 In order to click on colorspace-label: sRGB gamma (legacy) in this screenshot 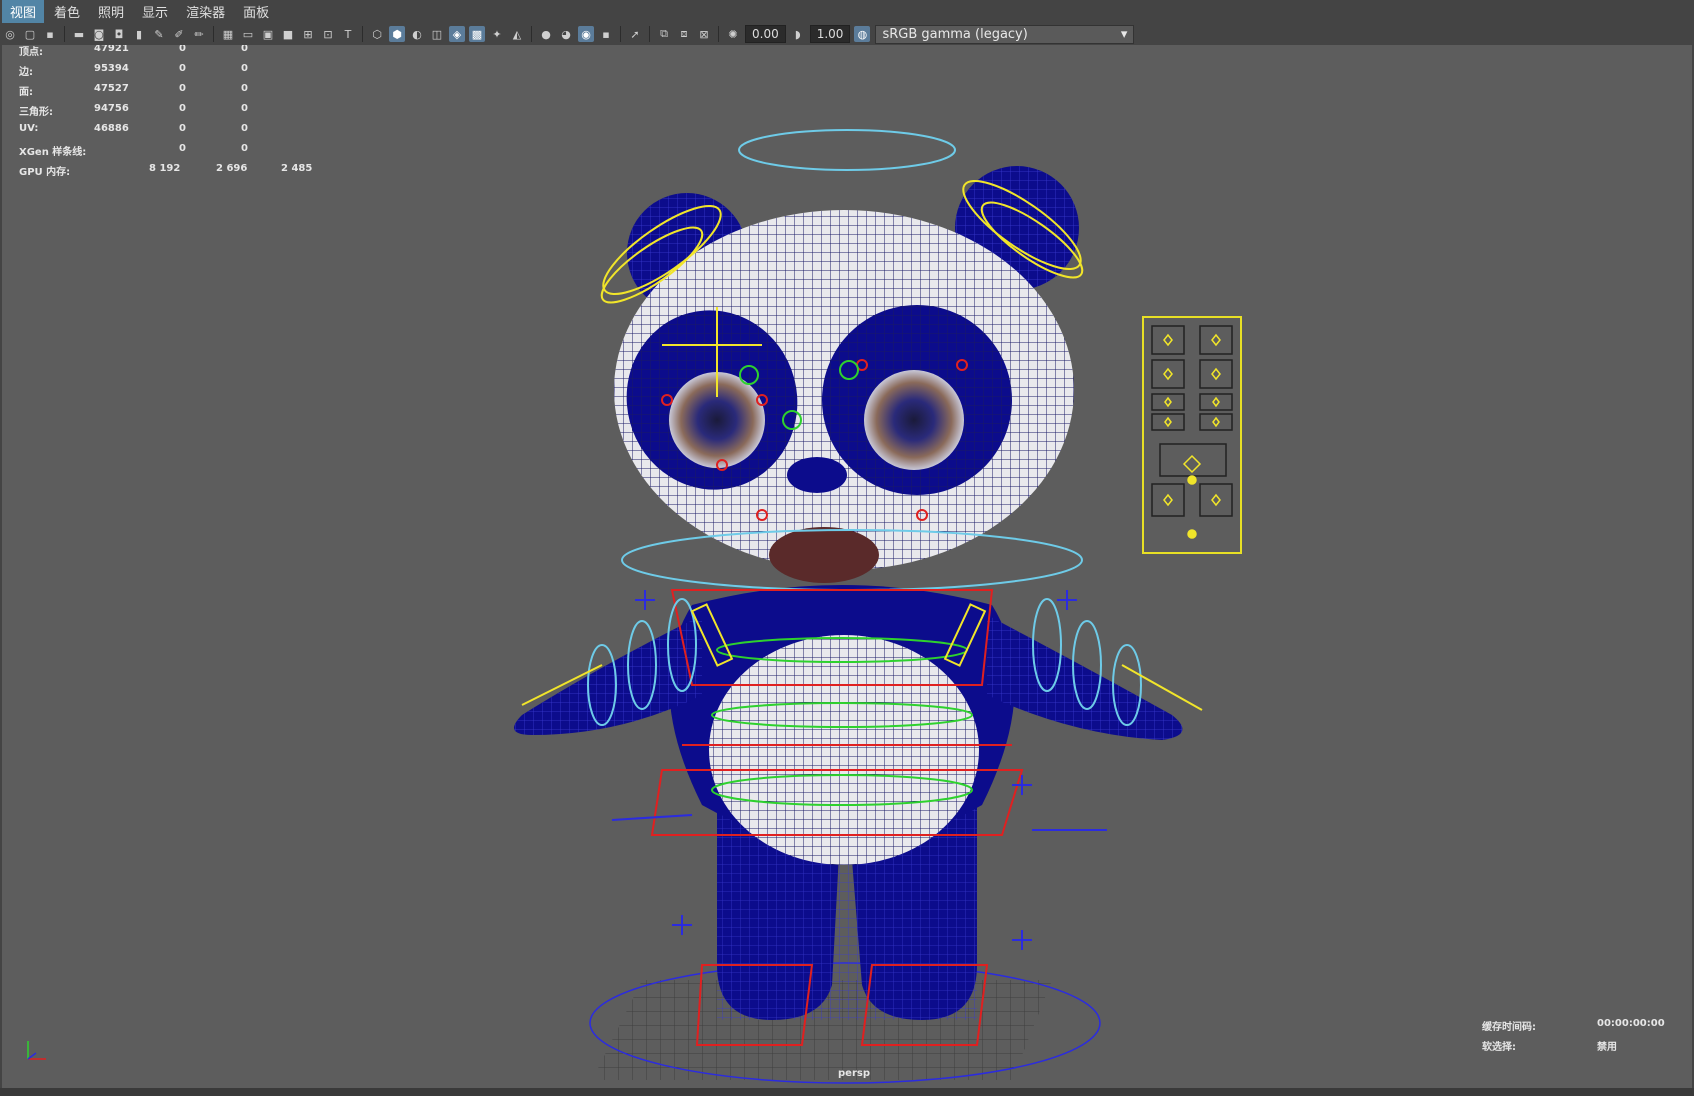, I will do `click(955, 34)`.